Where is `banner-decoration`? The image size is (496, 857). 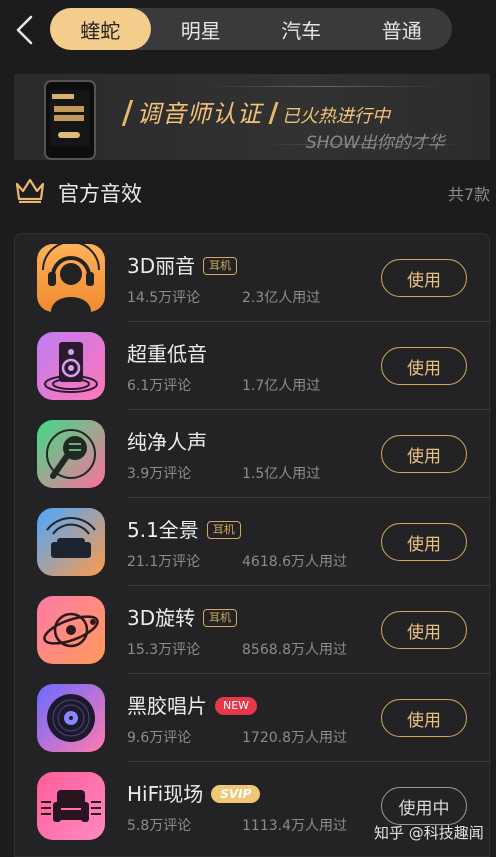 banner-decoration is located at coordinates (324, 86).